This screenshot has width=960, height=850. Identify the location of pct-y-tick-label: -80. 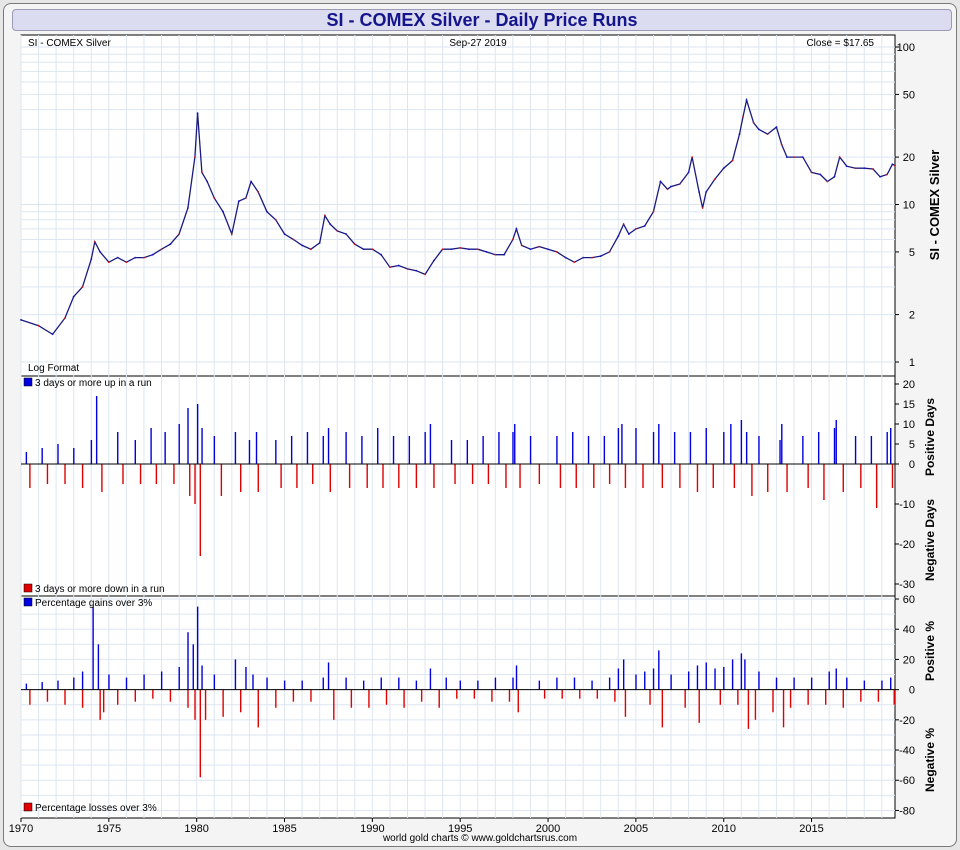
(907, 811).